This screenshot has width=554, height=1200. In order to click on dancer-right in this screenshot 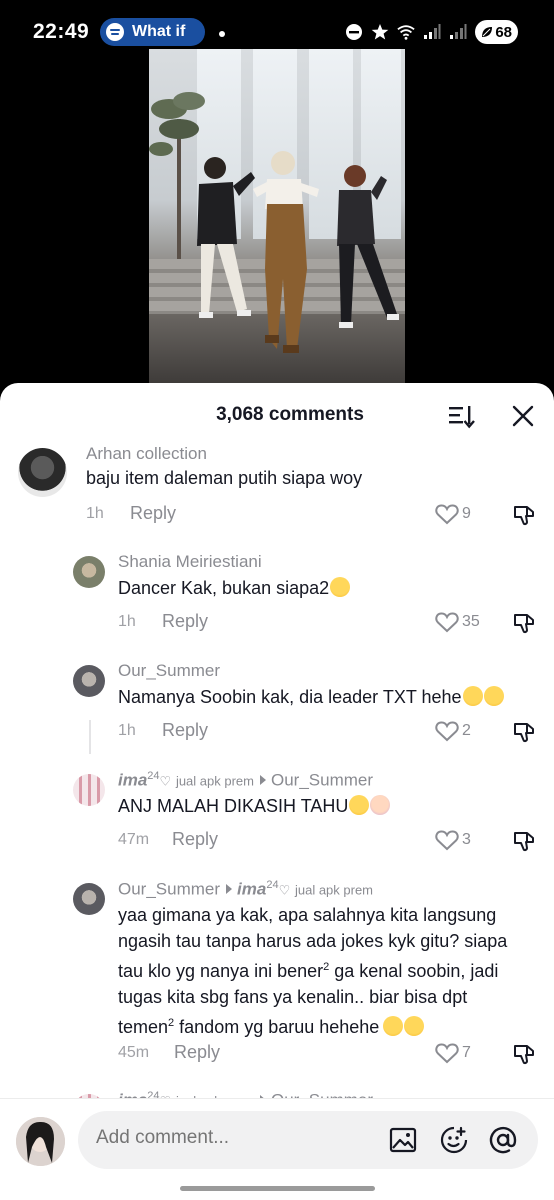, I will do `click(368, 246)`.